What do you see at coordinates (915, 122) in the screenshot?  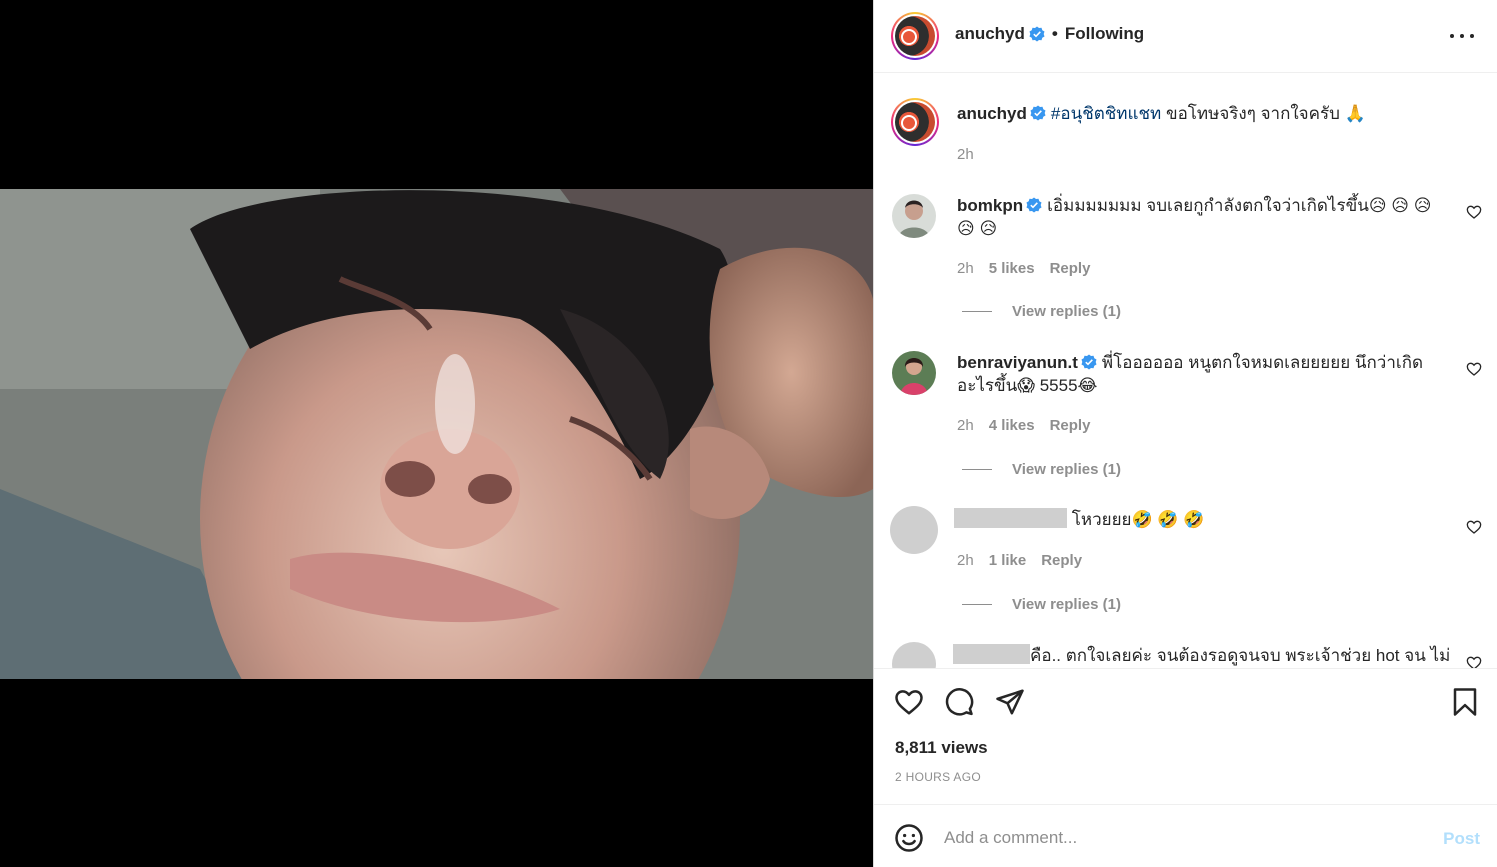 I see `caption-author-avatar` at bounding box center [915, 122].